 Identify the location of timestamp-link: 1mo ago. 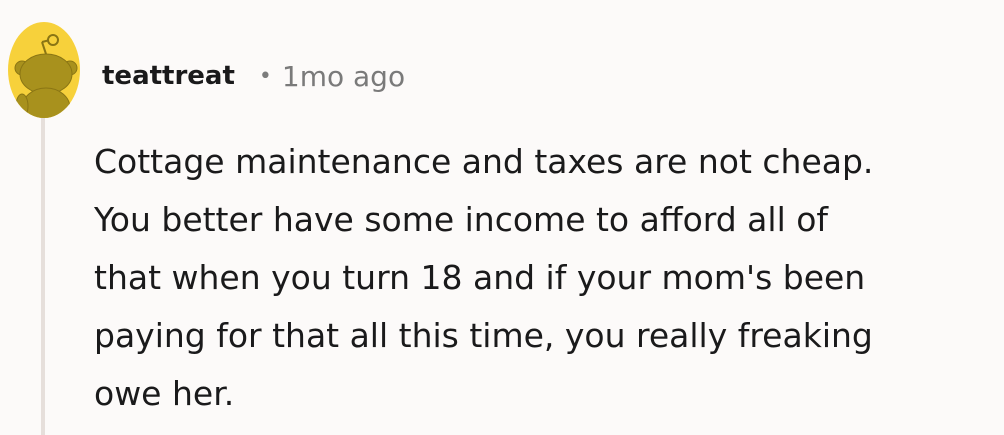
(343, 76).